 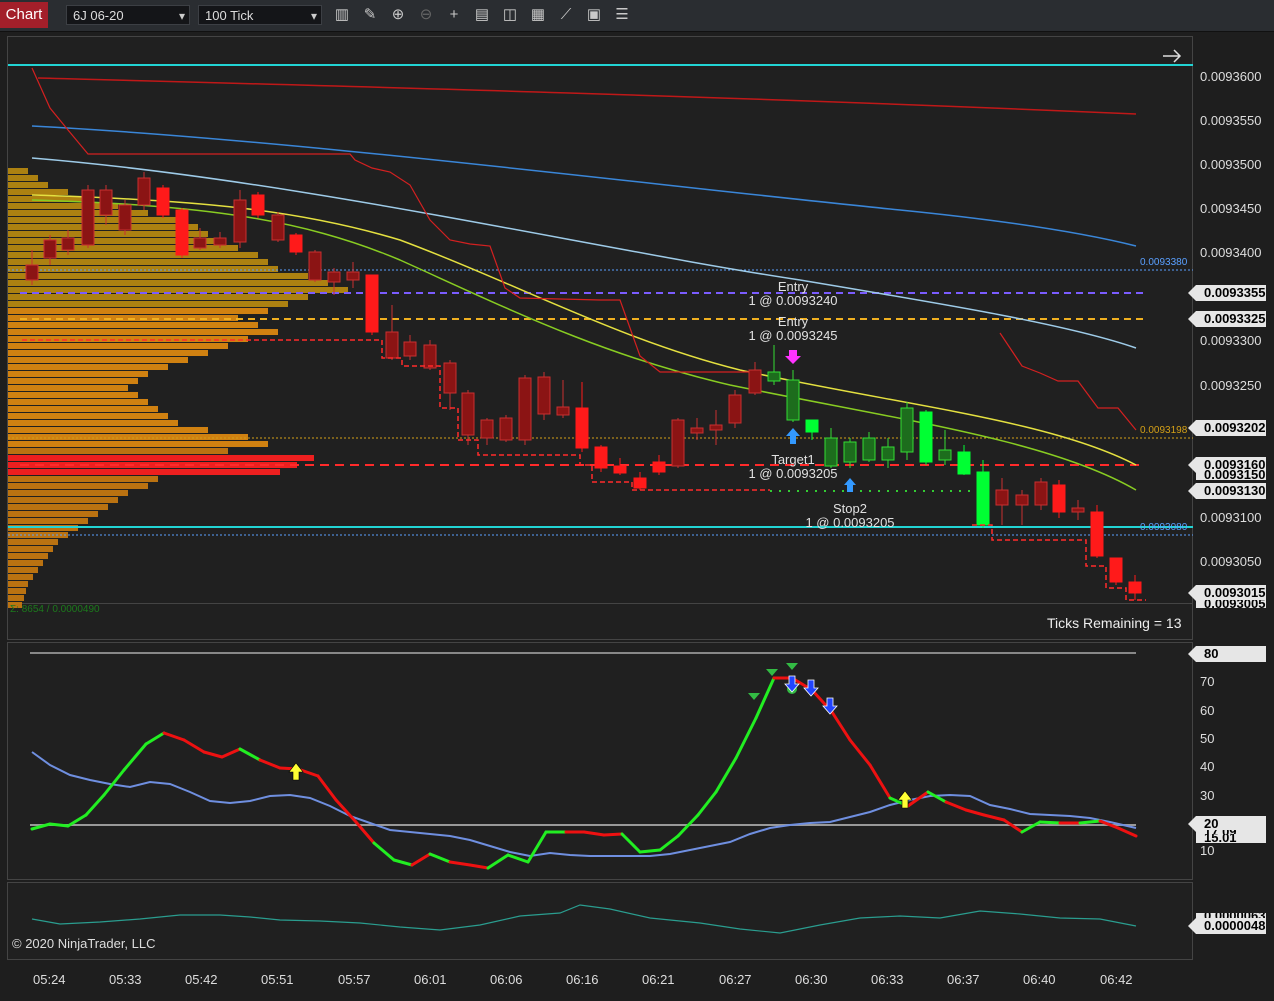 I want to click on osc-tick: 70, so click(x=1207, y=681).